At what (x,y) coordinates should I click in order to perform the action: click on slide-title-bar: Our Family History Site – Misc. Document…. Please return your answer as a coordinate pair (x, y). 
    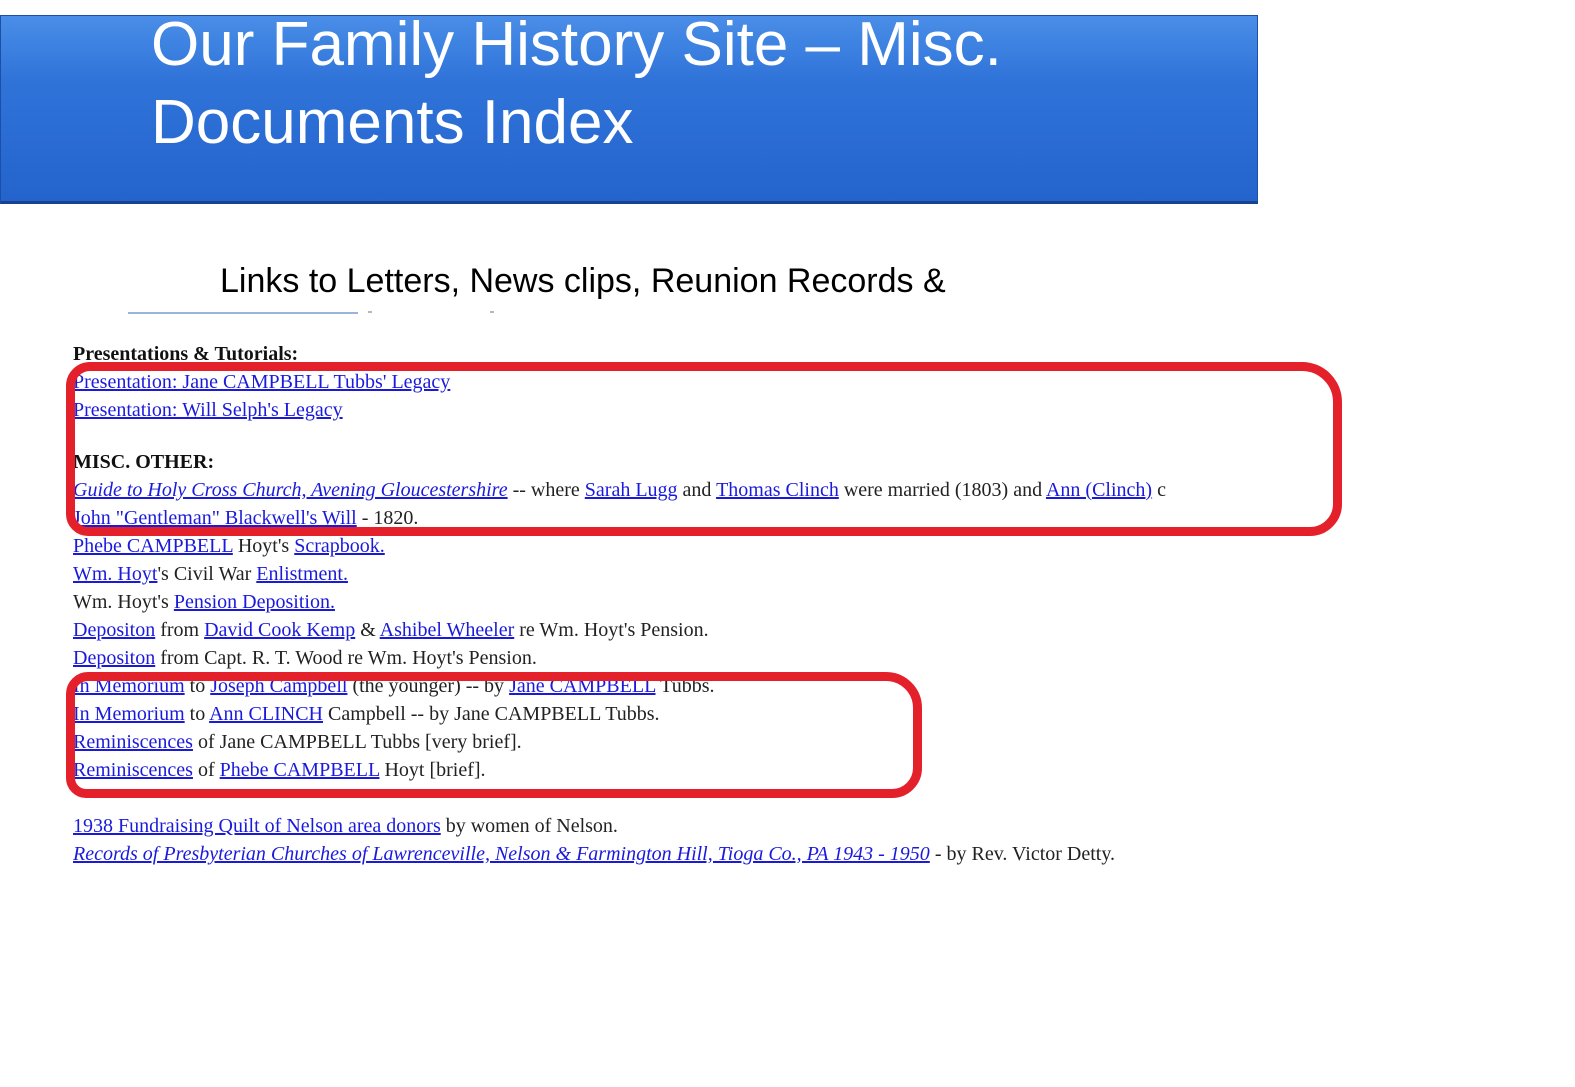
    Looking at the image, I should click on (629, 109).